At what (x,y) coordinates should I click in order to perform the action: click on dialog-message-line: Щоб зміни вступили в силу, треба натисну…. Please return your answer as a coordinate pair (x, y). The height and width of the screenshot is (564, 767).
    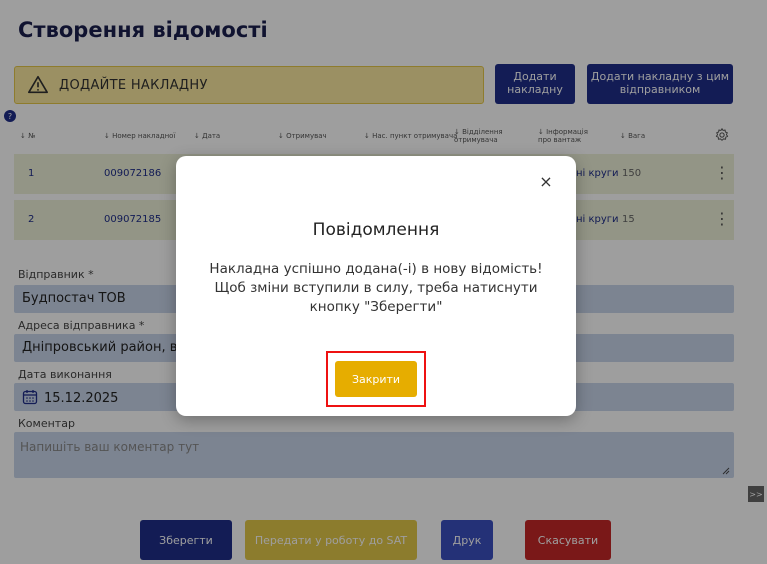
    Looking at the image, I should click on (376, 288).